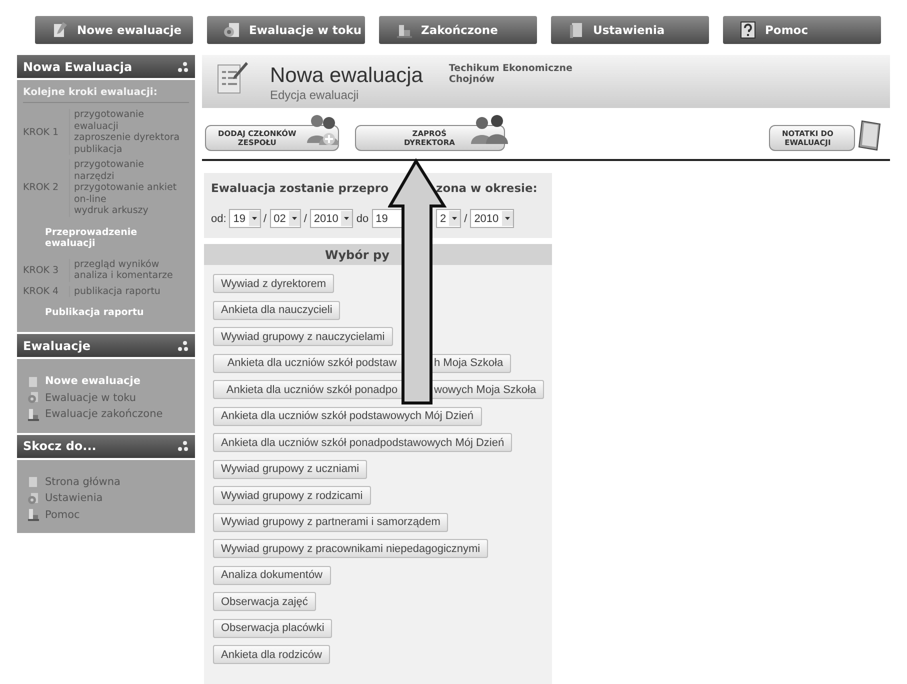  What do you see at coordinates (245, 218) in the screenshot?
I see `day-select: 19` at bounding box center [245, 218].